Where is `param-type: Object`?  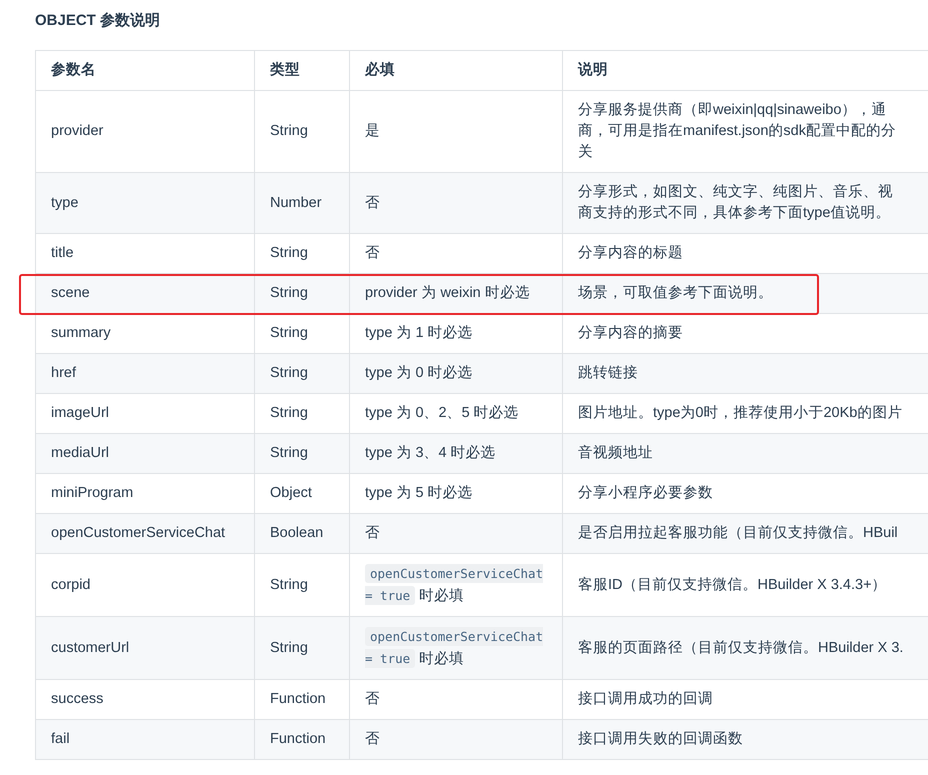 param-type: Object is located at coordinates (291, 493).